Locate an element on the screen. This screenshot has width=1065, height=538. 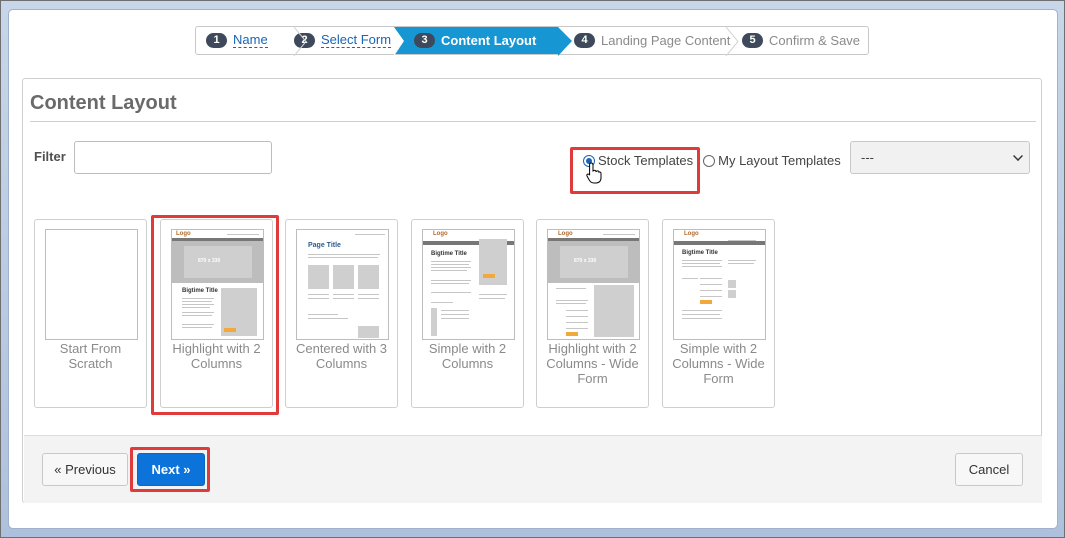
template-thumbnail is located at coordinates (91, 284).